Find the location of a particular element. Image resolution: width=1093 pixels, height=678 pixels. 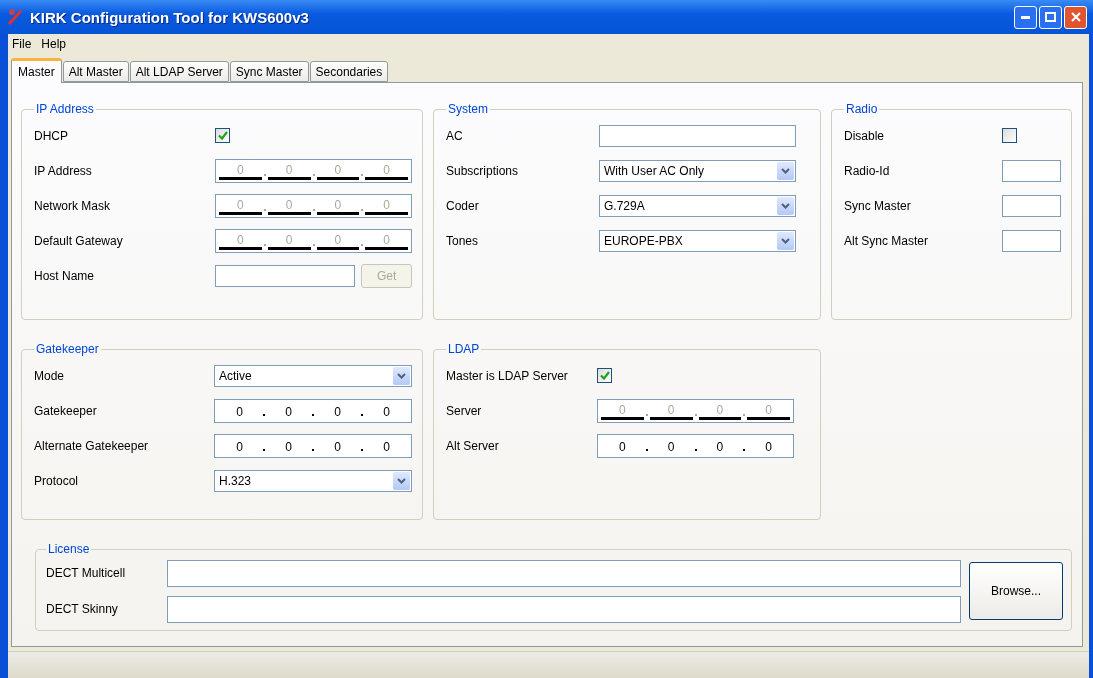

maximize-icon is located at coordinates (1050, 17).